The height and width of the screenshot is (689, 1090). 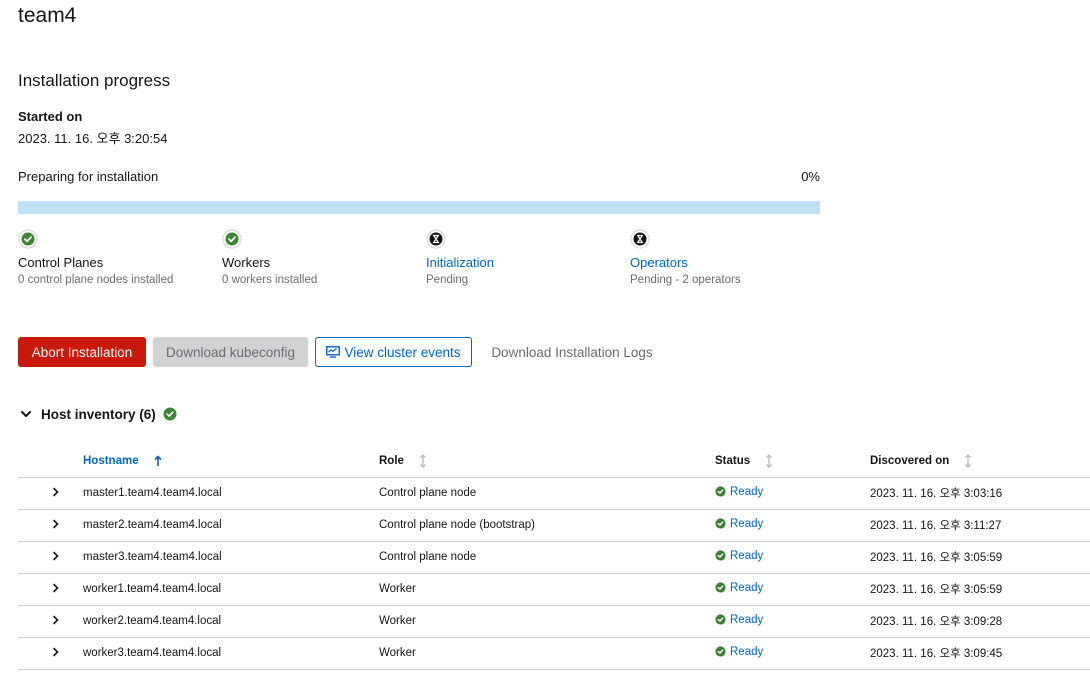 I want to click on stage-title: Control Planes, so click(x=61, y=262).